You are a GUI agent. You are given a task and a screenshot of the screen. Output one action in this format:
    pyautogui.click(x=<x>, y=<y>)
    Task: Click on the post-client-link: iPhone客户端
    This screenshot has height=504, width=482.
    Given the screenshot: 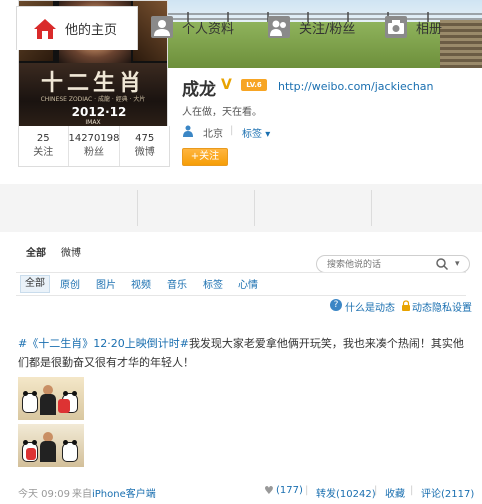 What is the action you would take?
    pyautogui.click(x=124, y=492)
    